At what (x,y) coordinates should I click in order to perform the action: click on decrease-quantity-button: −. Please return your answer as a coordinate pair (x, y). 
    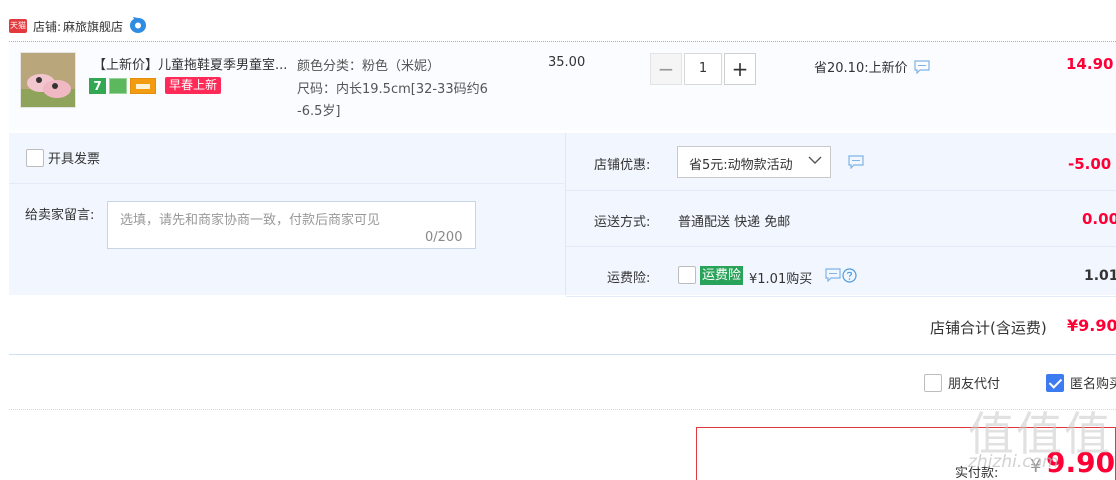
    Looking at the image, I should click on (666, 69).